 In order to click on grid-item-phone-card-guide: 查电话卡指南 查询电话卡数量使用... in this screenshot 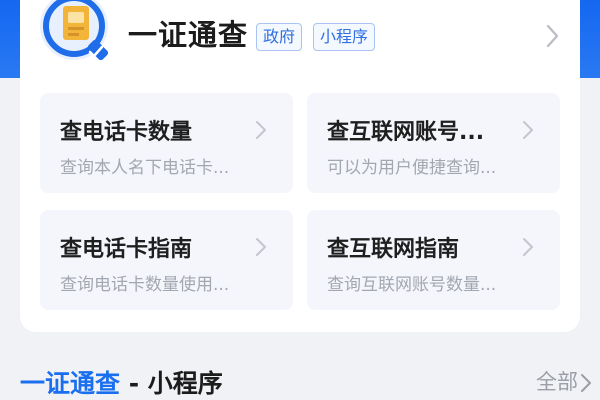, I will do `click(166, 260)`.